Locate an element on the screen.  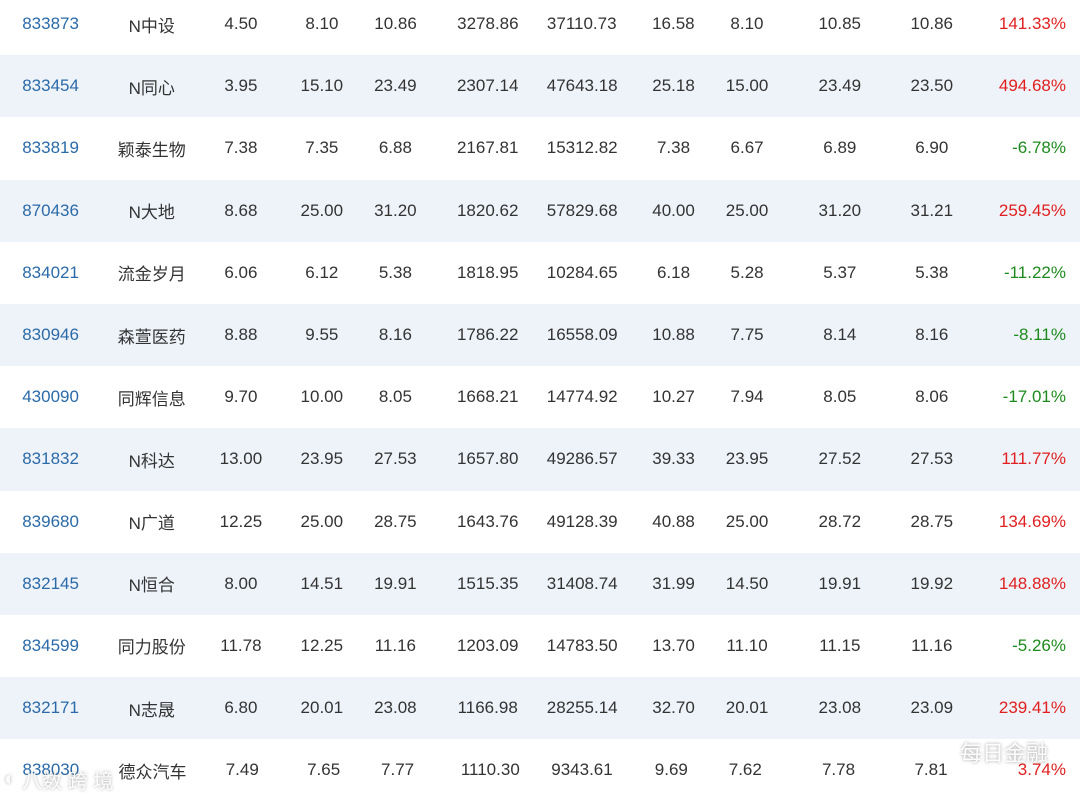
watermark-right-text: 每日金融 is located at coordinates (1003, 753).